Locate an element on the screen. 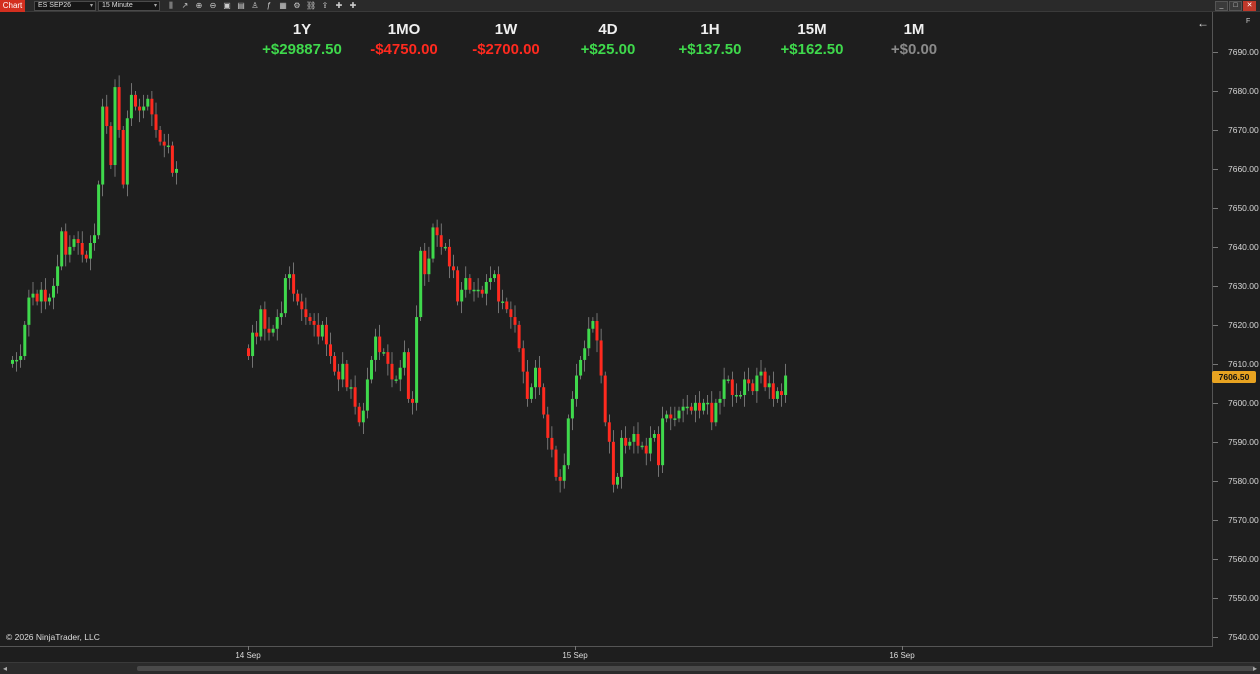  back-arrow-icon: ← is located at coordinates (1203, 23).